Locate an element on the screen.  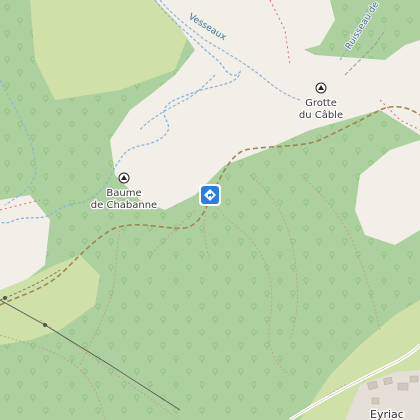
cave-label-line2: du Câble is located at coordinates (321, 115).